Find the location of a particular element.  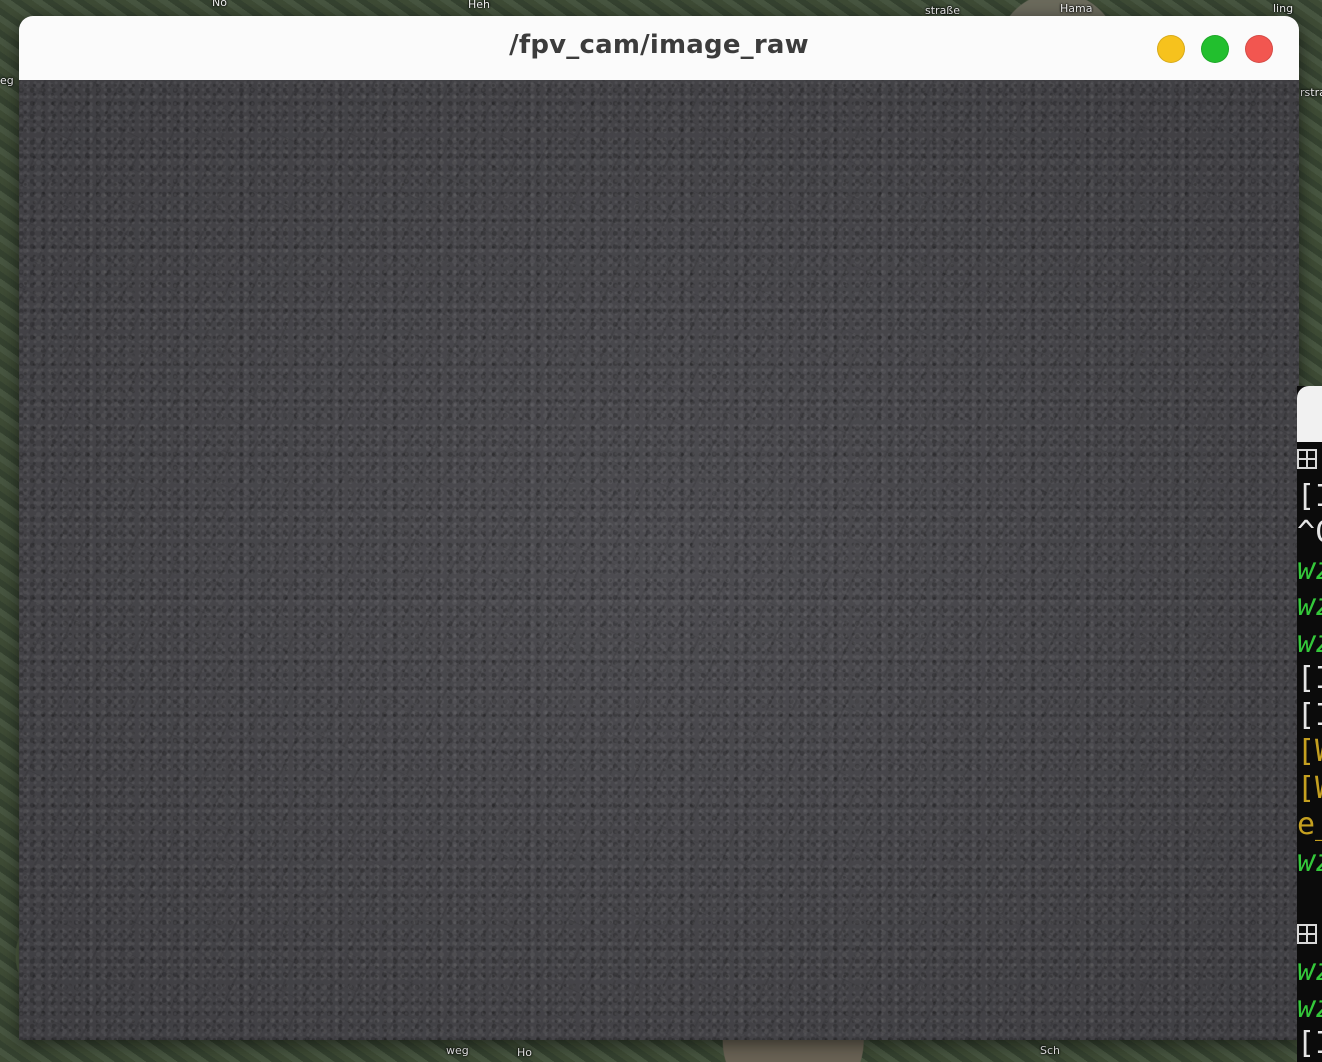

window-title: /fpv_cam/image_raw is located at coordinates (659, 45).